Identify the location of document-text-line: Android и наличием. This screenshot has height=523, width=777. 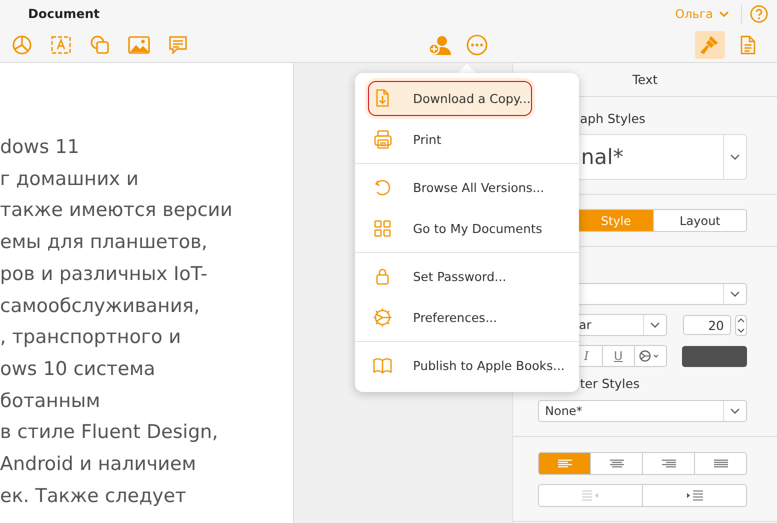
(99, 465).